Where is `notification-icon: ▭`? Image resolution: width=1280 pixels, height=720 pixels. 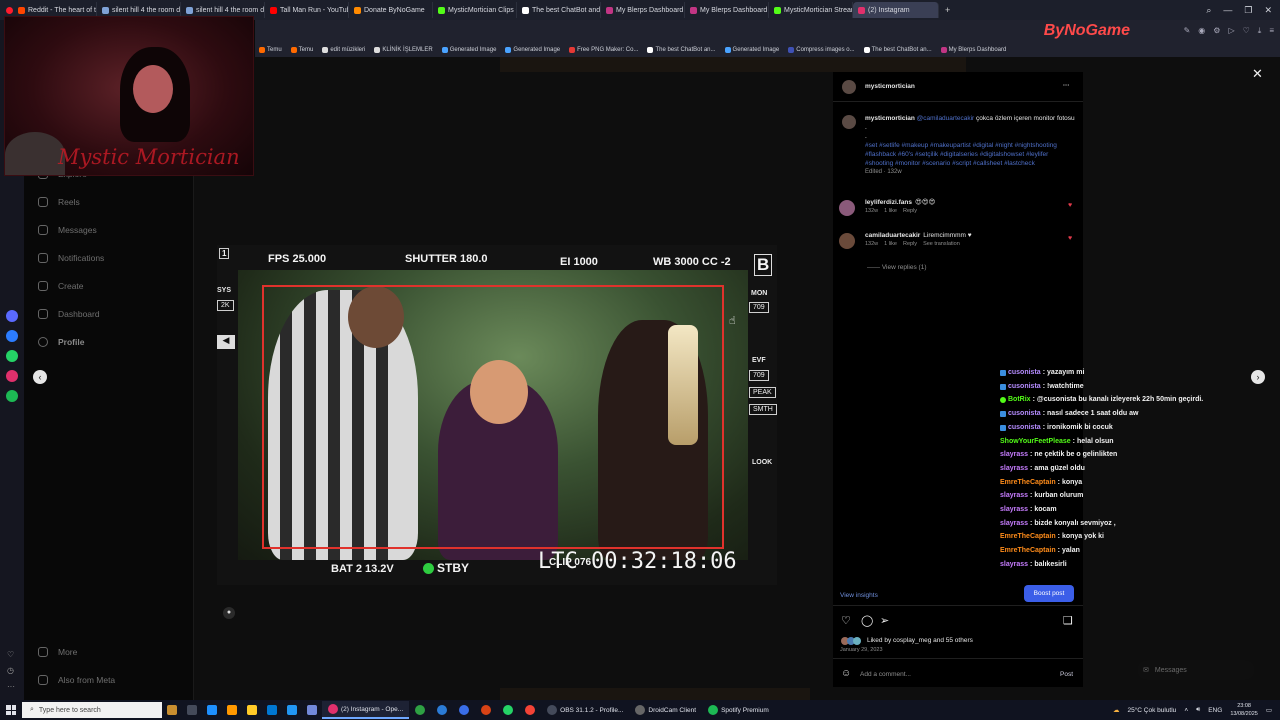
notification-icon: ▭ is located at coordinates (1269, 710).